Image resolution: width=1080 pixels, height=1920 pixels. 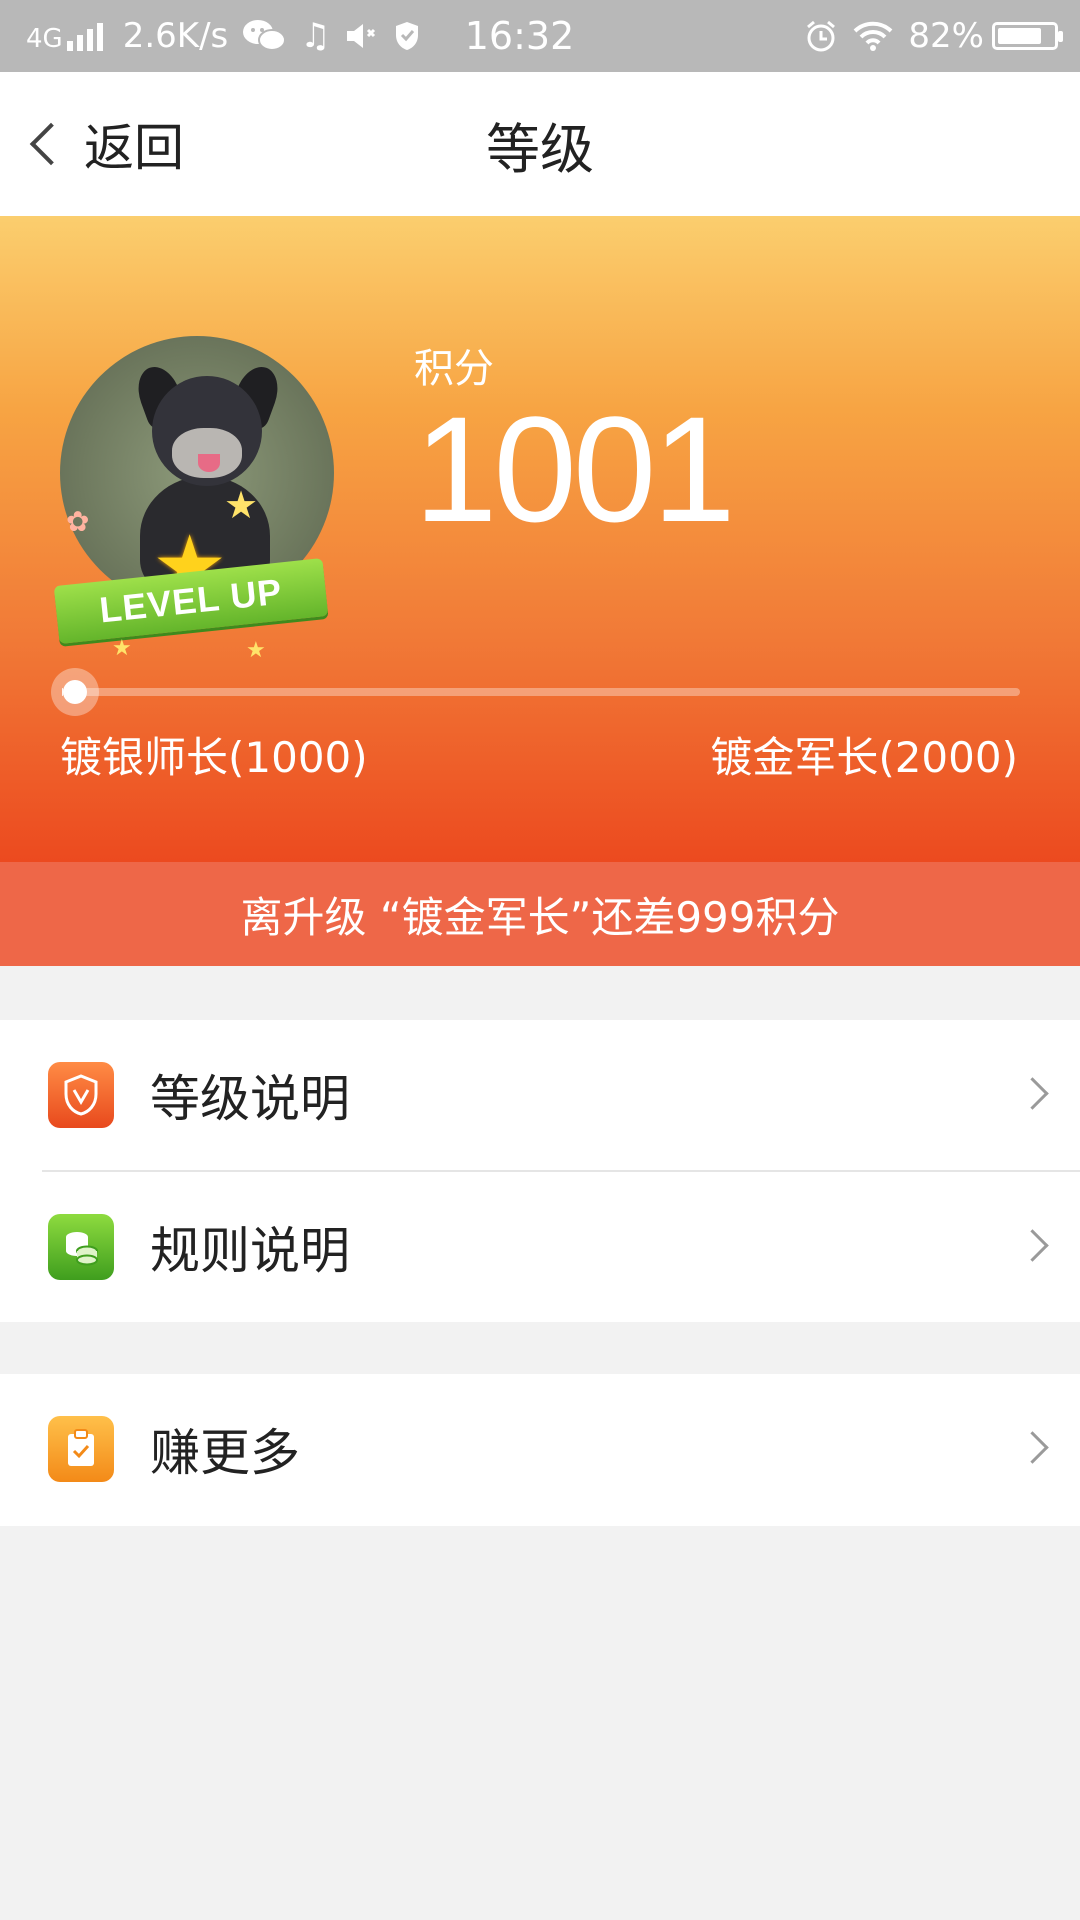 I want to click on wifi-icon, so click(x=873, y=36).